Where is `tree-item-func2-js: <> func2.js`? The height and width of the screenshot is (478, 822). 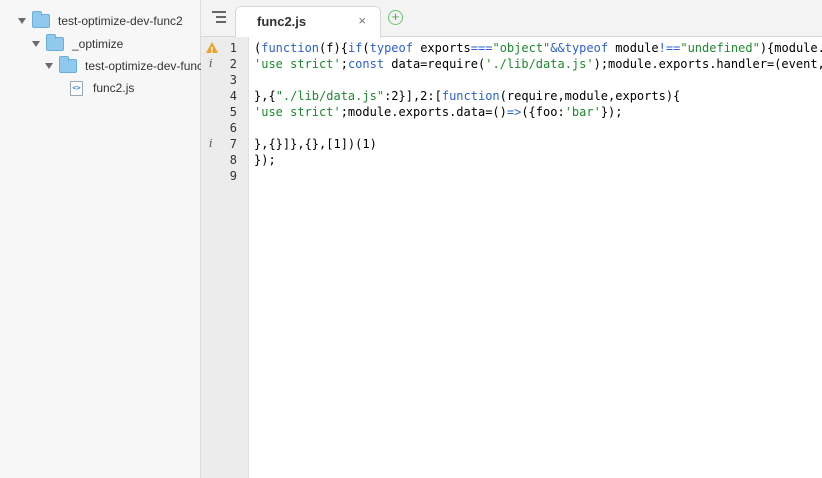 tree-item-func2-js: <> func2.js is located at coordinates (102, 88).